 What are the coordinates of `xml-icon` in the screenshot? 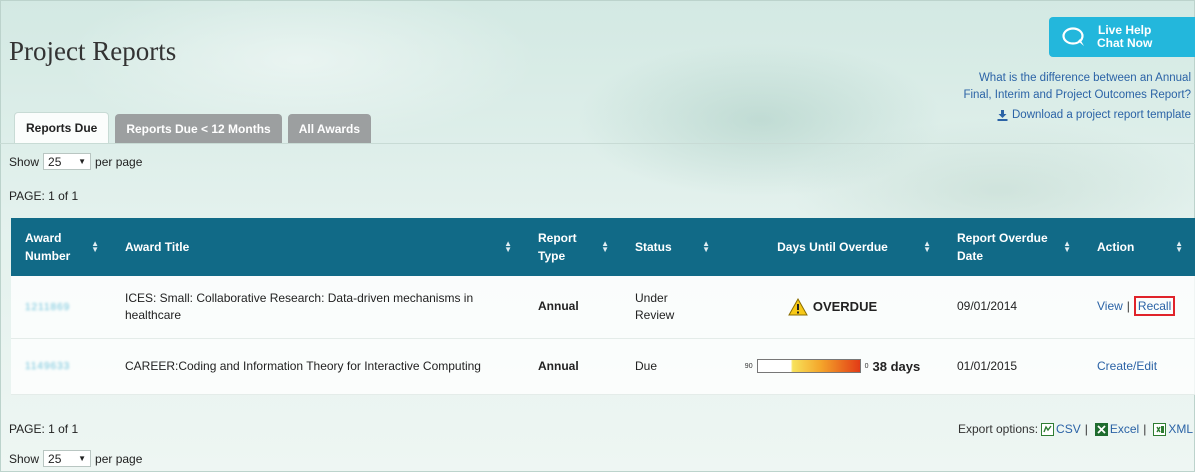 It's located at (1160, 429).